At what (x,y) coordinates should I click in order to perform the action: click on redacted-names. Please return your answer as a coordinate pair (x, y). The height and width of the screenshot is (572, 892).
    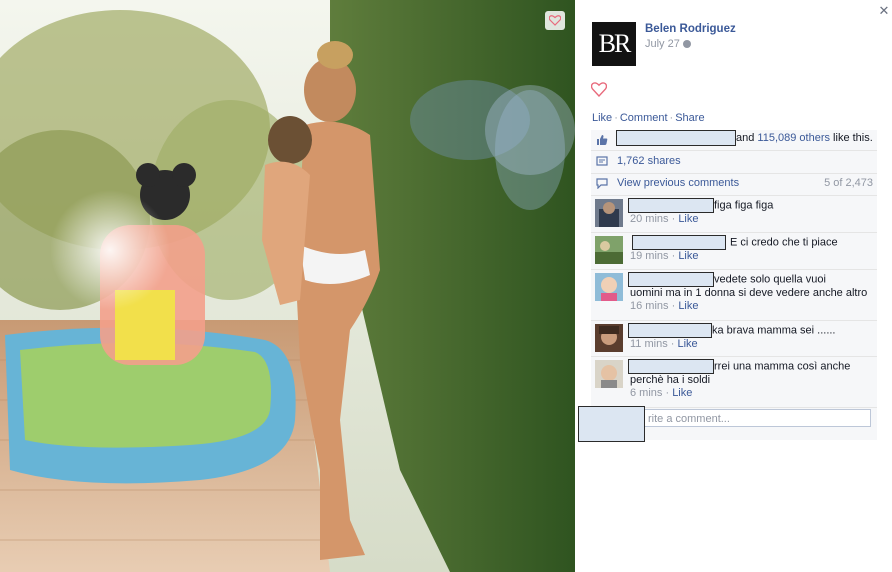
    Looking at the image, I should click on (676, 138).